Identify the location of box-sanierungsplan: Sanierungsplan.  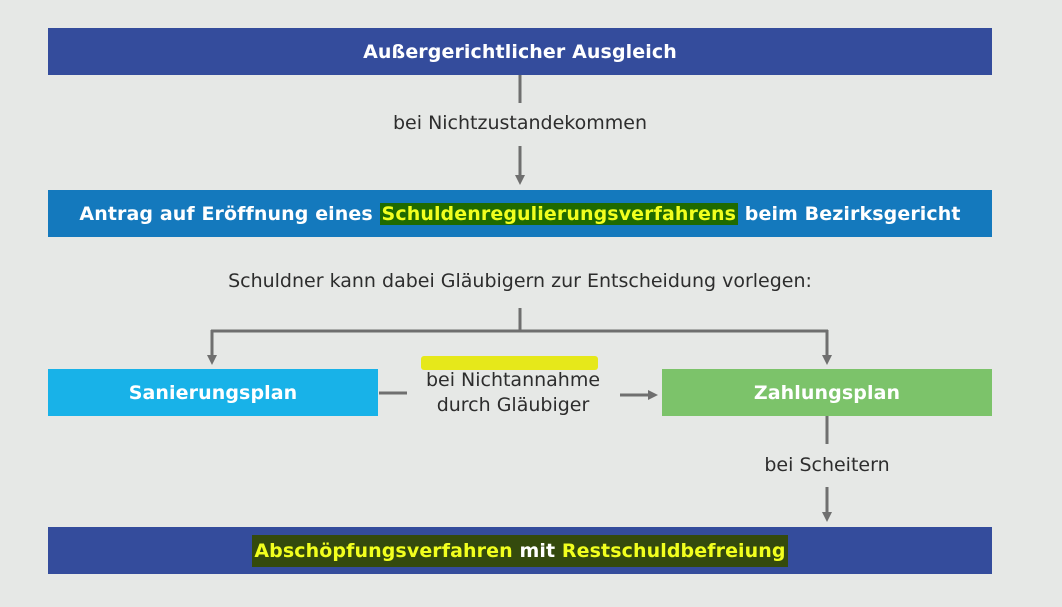
(213, 392).